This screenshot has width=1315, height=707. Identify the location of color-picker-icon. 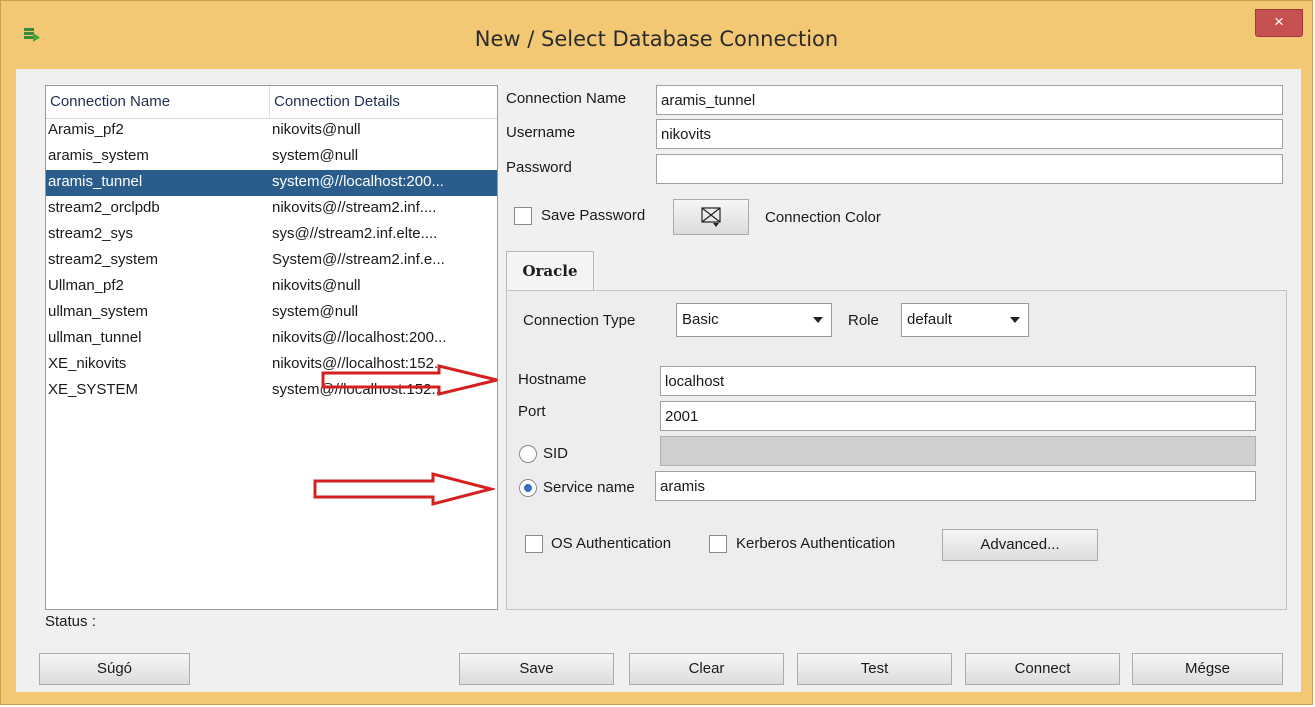
(711, 217).